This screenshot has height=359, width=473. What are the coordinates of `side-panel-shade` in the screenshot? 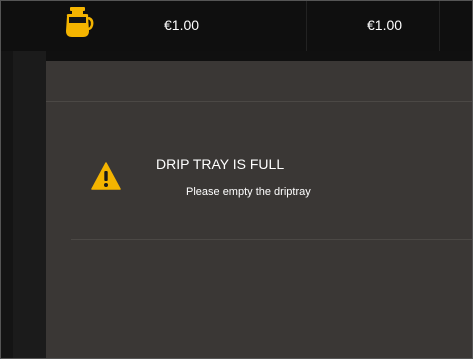 It's located at (29, 204).